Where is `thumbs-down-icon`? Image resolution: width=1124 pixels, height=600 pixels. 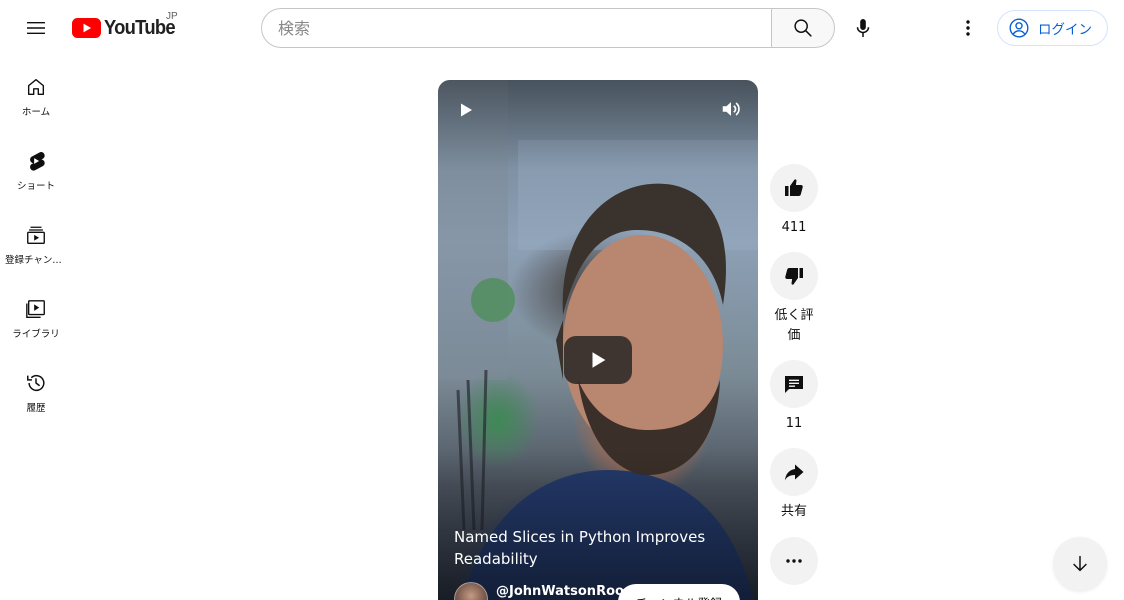 thumbs-down-icon is located at coordinates (794, 276).